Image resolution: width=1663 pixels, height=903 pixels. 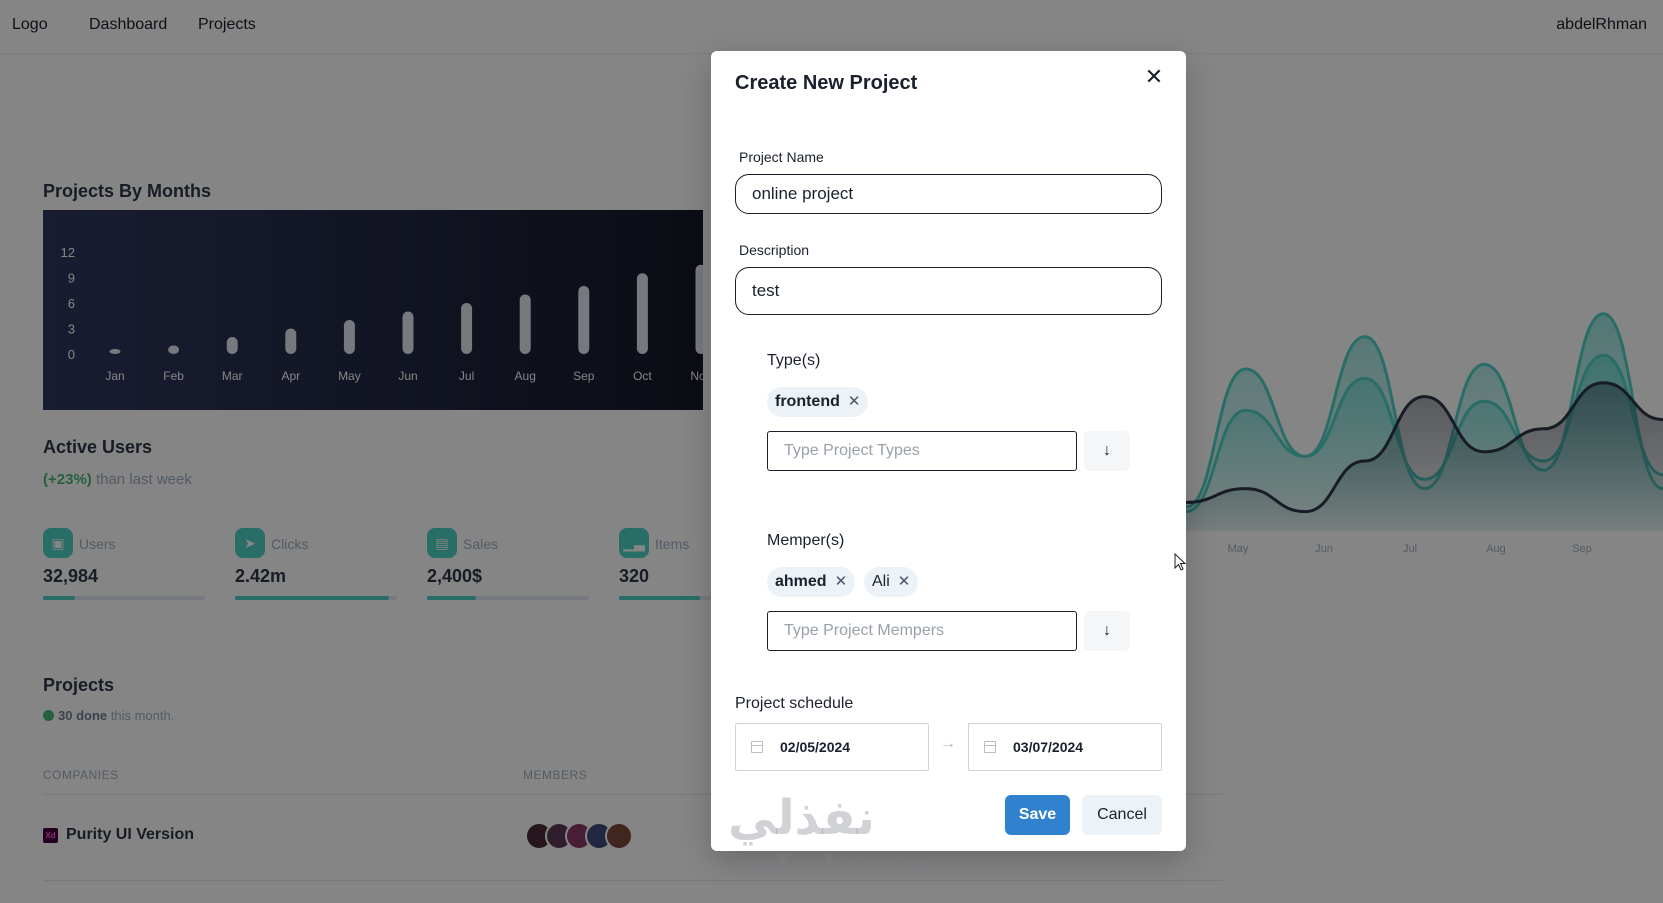 What do you see at coordinates (891, 582) in the screenshot?
I see `member-tag: Ali ✕` at bounding box center [891, 582].